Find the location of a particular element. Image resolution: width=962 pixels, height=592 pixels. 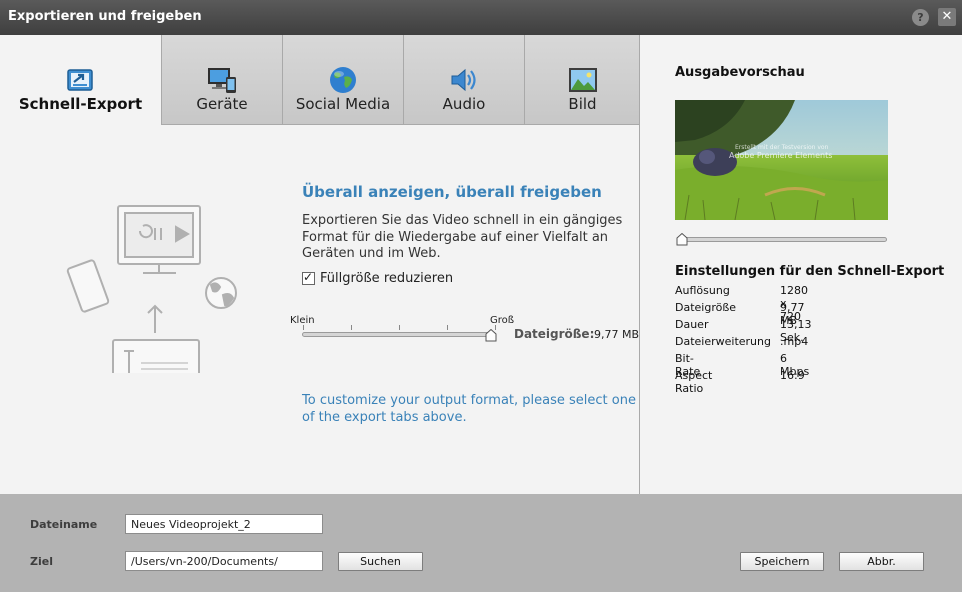

save-button: Speichern is located at coordinates (782, 561).